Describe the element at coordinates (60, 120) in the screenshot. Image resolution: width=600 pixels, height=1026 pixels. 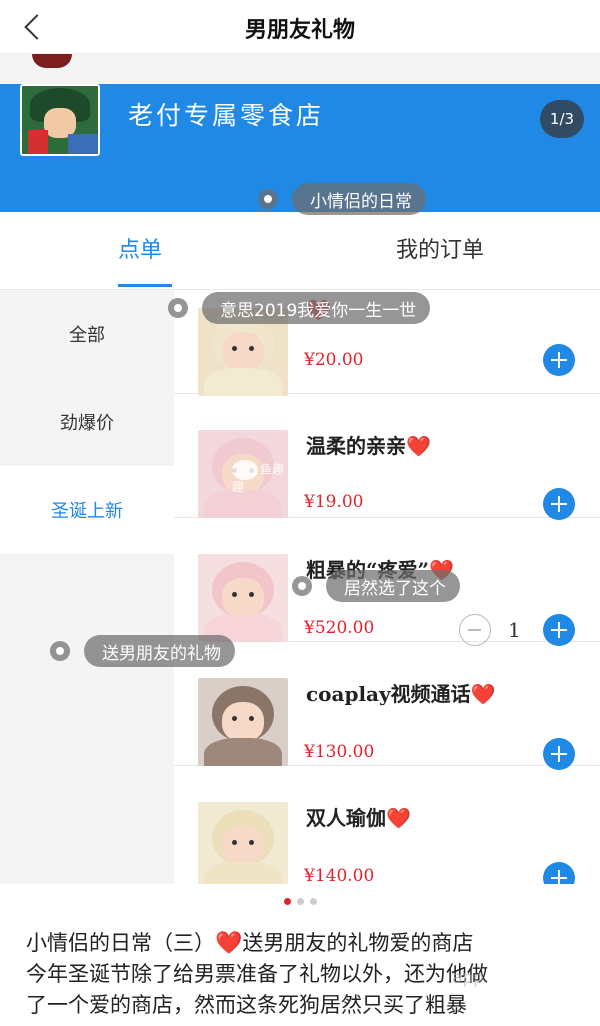
I see `shop-avatar-image` at that location.